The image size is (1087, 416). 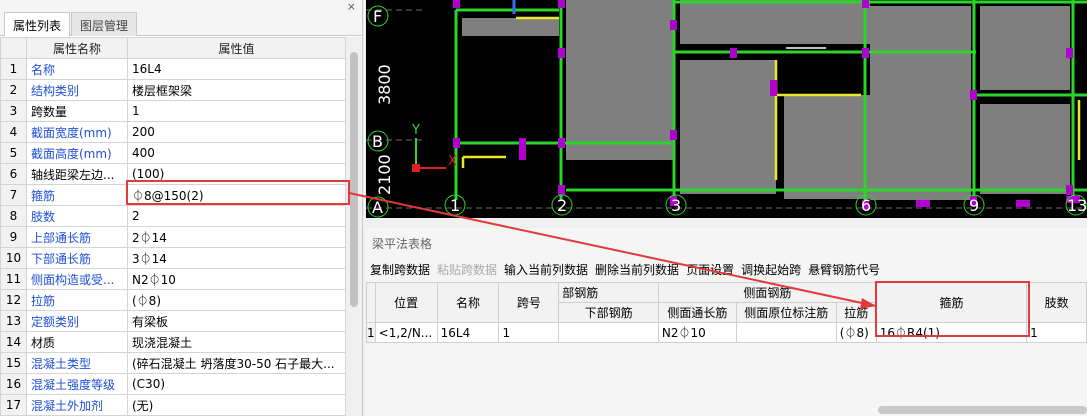 I want to click on property-value: ⏀8@150(2), so click(x=236, y=195).